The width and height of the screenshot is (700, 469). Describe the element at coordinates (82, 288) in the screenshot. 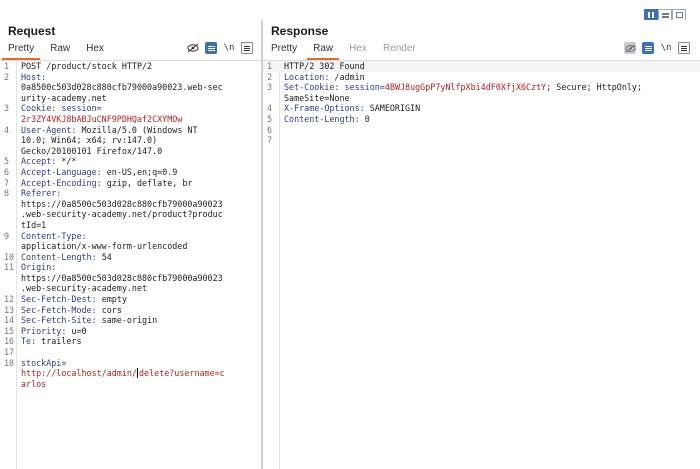

I see `line-text: .web-security-academy.net` at that location.